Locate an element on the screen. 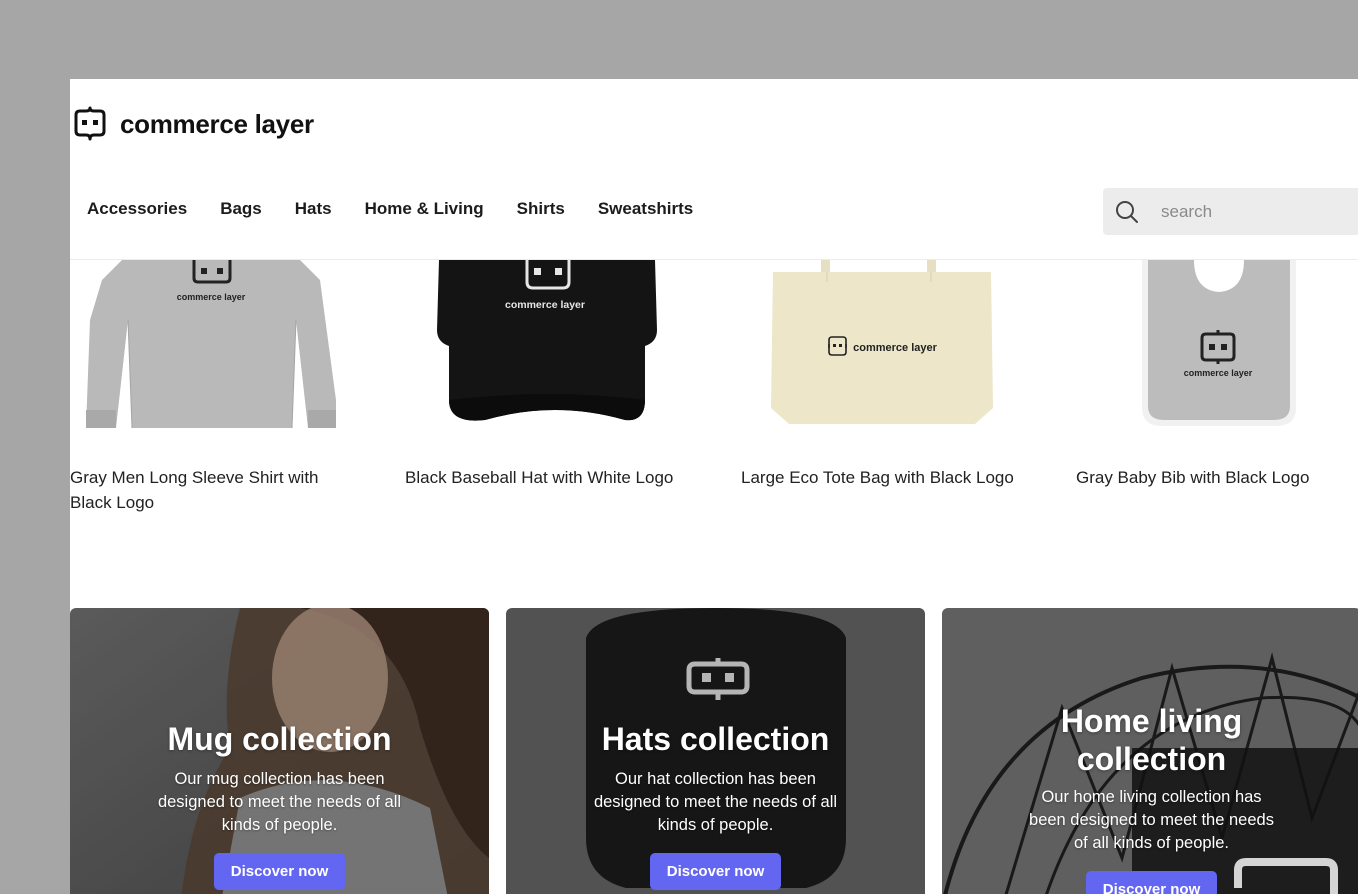  collection-title: Hats collection is located at coordinates (715, 739).